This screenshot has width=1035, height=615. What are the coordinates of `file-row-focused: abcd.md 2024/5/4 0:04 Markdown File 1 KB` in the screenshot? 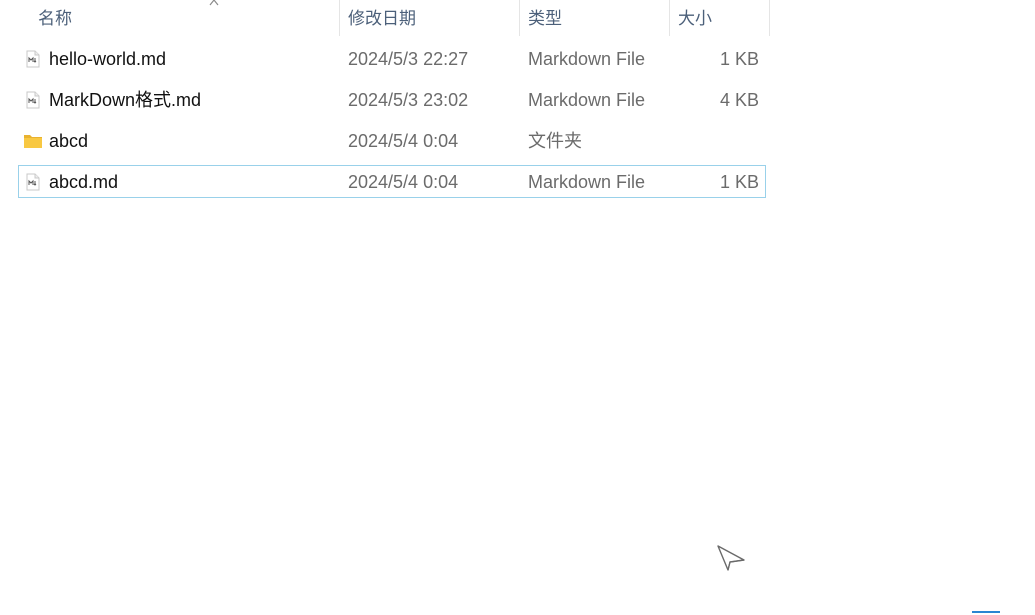 It's located at (392, 181).